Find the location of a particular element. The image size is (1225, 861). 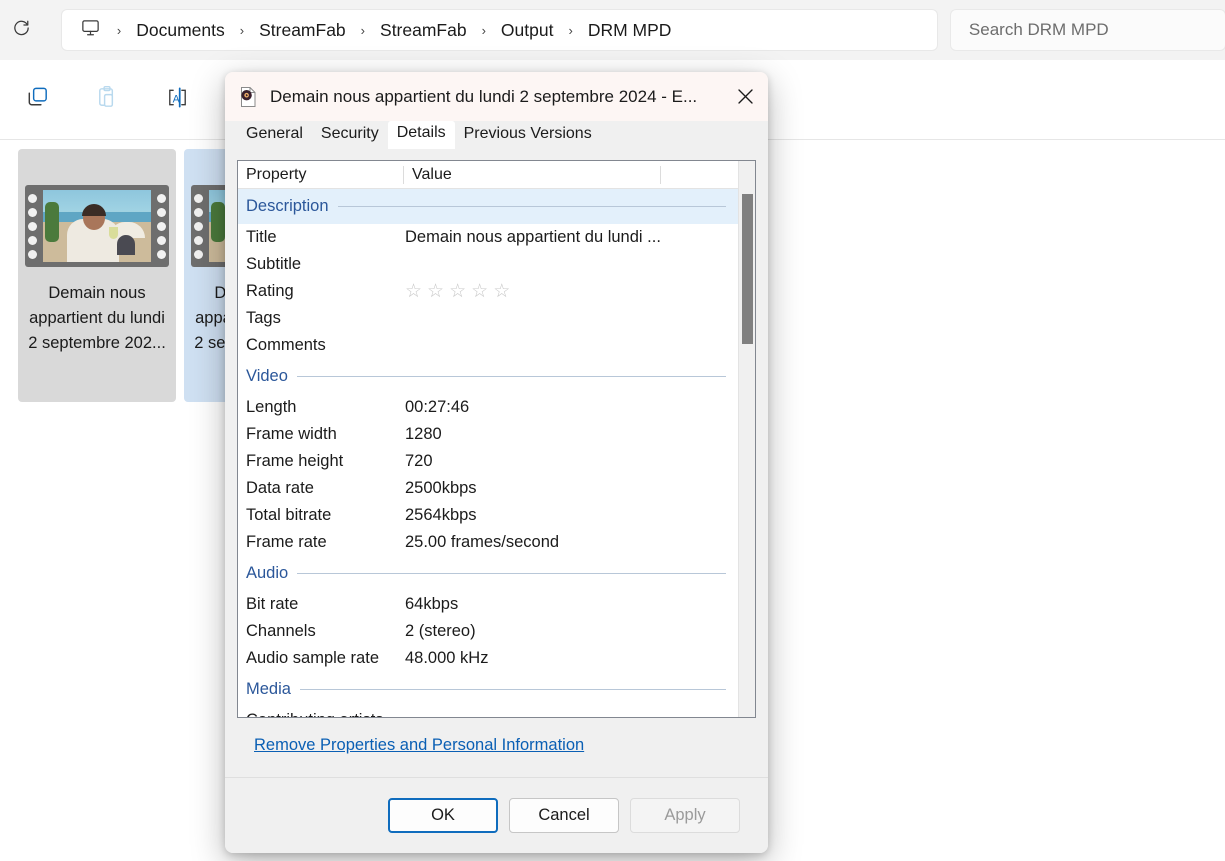

table-row: Frame height 720 is located at coordinates (488, 461).